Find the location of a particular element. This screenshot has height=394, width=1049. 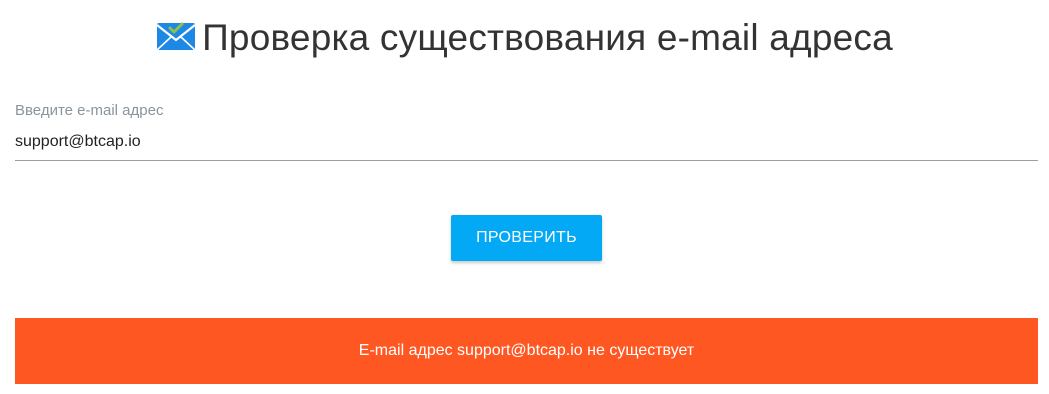

envelope-check-icon is located at coordinates (176, 36).